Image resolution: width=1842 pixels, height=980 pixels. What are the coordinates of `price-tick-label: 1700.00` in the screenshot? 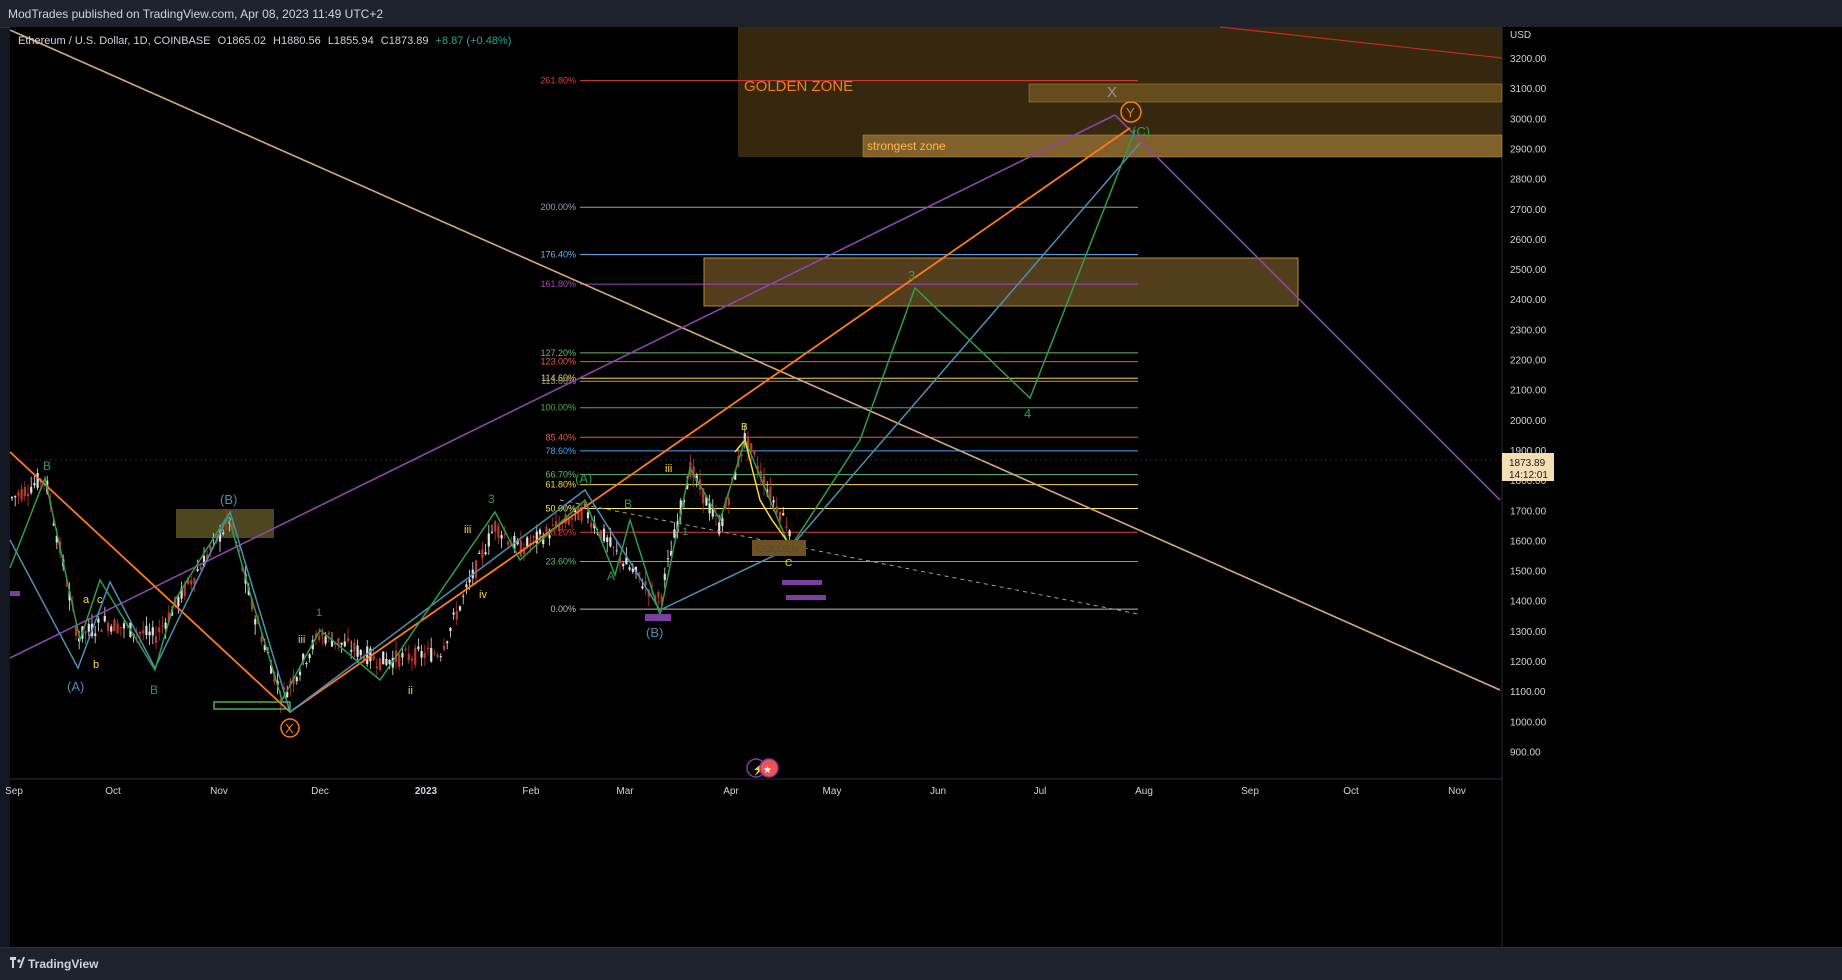 It's located at (1528, 511).